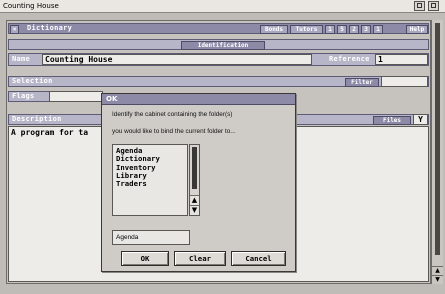  I want to click on clear-button: Clear, so click(200, 258).